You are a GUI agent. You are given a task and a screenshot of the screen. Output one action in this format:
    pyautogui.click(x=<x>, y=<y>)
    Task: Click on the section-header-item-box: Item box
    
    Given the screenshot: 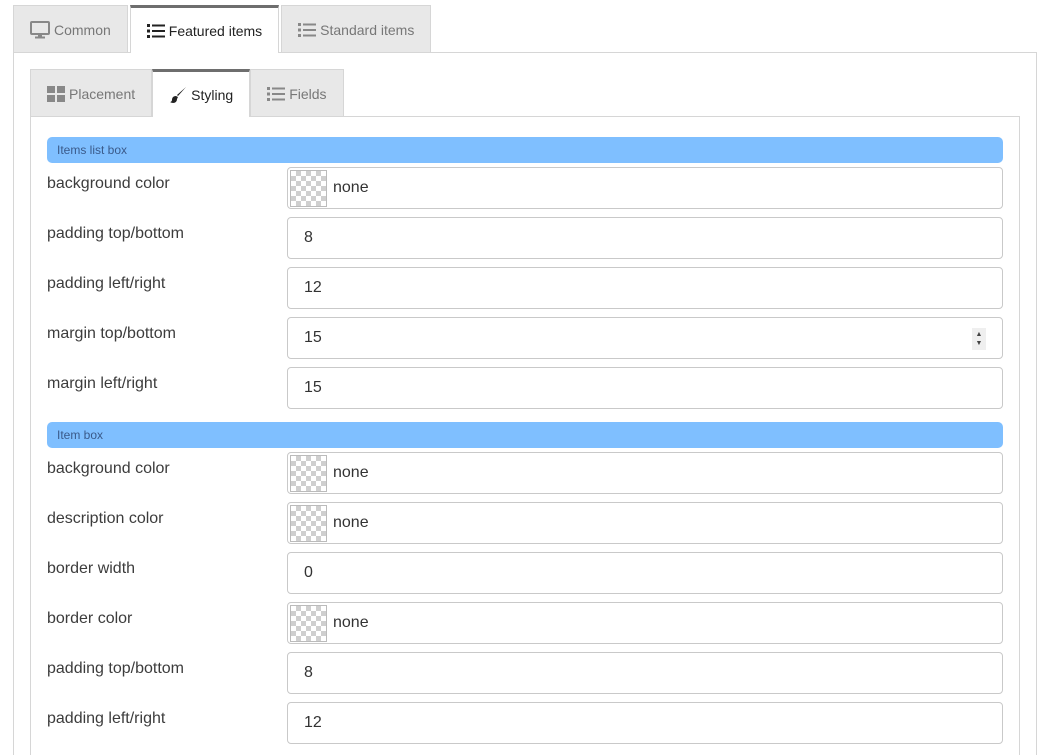 What is the action you would take?
    pyautogui.click(x=525, y=435)
    